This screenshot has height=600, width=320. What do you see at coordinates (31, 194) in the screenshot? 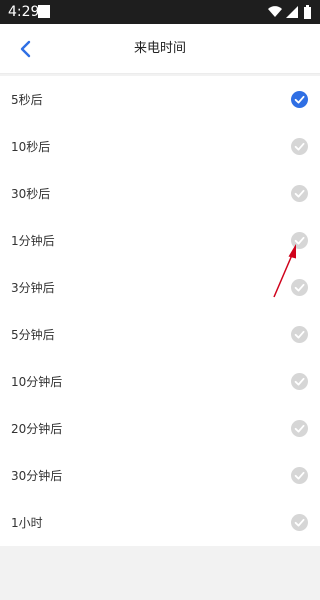
I see `option-label: 30秒后` at bounding box center [31, 194].